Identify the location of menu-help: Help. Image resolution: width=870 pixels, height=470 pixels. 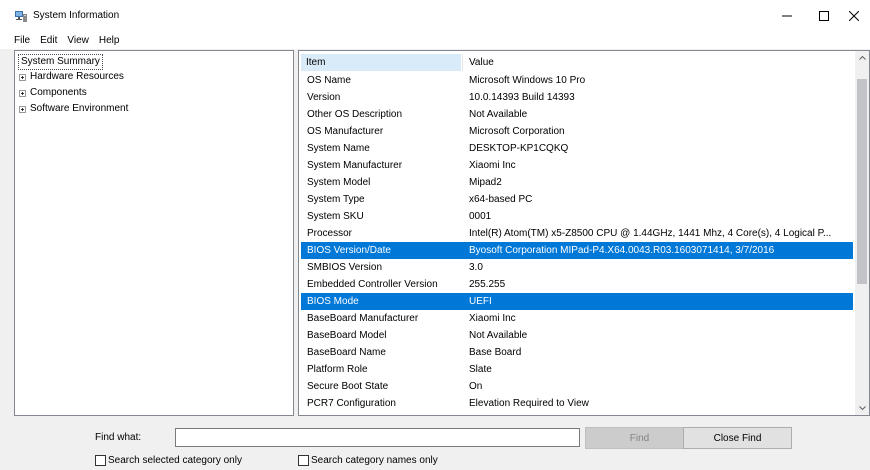
(109, 40).